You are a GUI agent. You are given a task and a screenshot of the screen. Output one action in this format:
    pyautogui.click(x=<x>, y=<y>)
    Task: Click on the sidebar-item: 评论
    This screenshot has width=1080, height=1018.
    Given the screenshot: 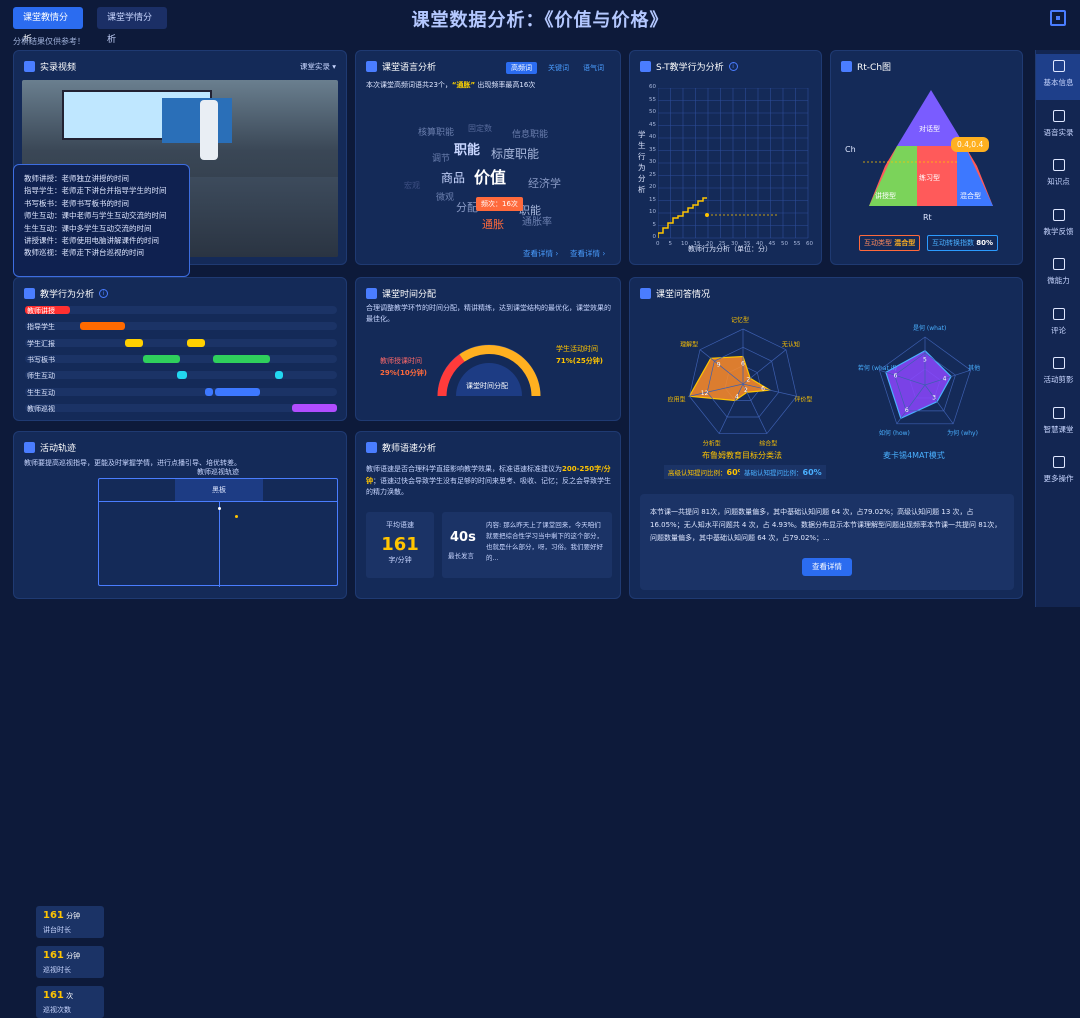 What is the action you would take?
    pyautogui.click(x=1058, y=325)
    